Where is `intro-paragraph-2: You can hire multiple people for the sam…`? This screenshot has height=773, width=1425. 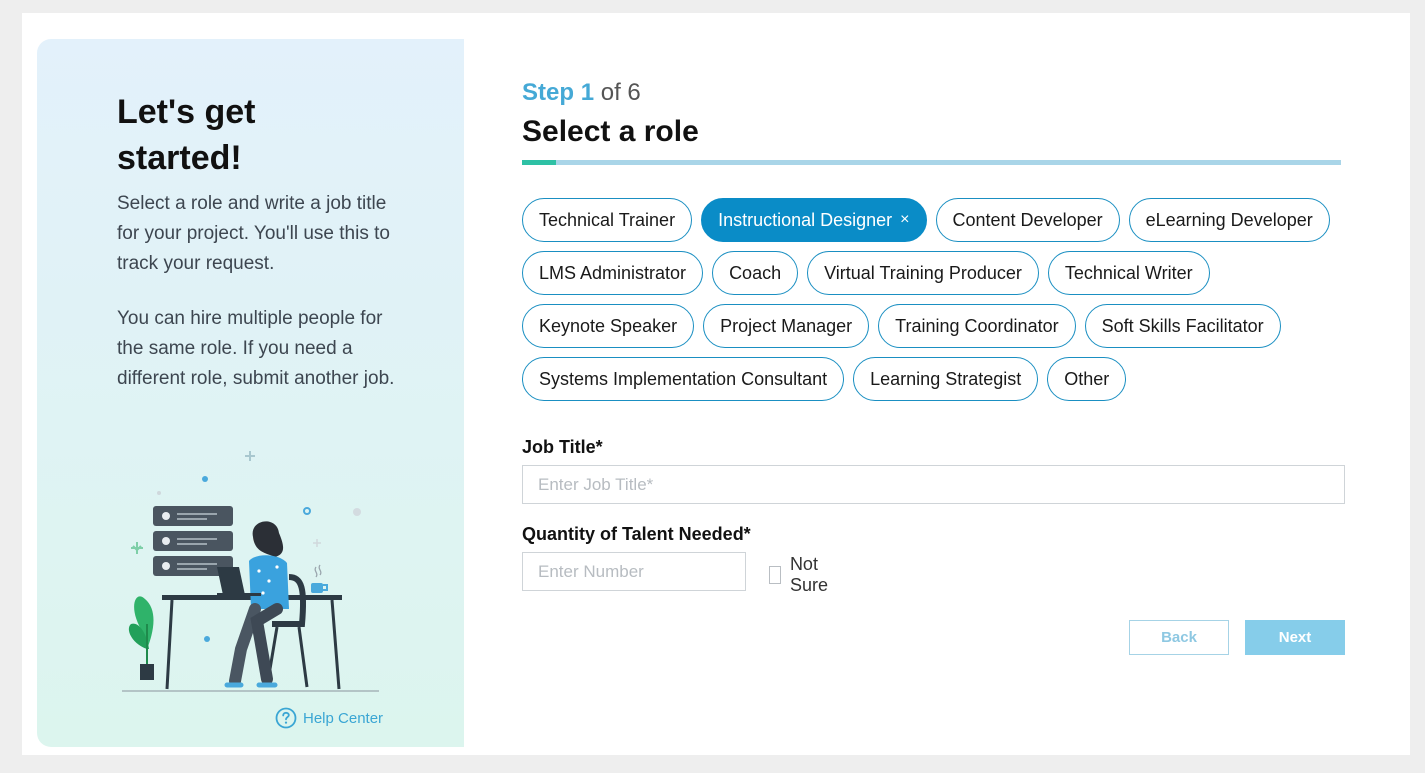 intro-paragraph-2: You can hire multiple people for the sam… is located at coordinates (256, 348).